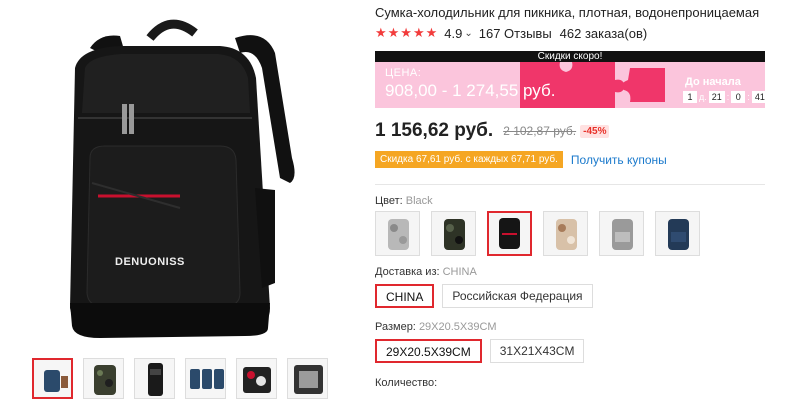 This screenshot has width=800, height=401. What do you see at coordinates (457, 327) in the screenshot?
I see `size-selected-value: 29X20.5X39CM` at bounding box center [457, 327].